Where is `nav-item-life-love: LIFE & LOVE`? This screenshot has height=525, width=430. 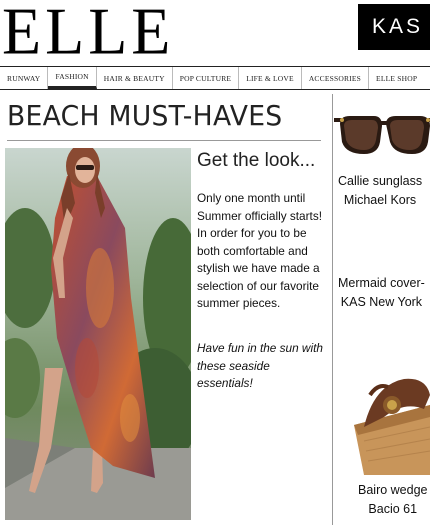
nav-item-life-love: LIFE & LOVE is located at coordinates (270, 78).